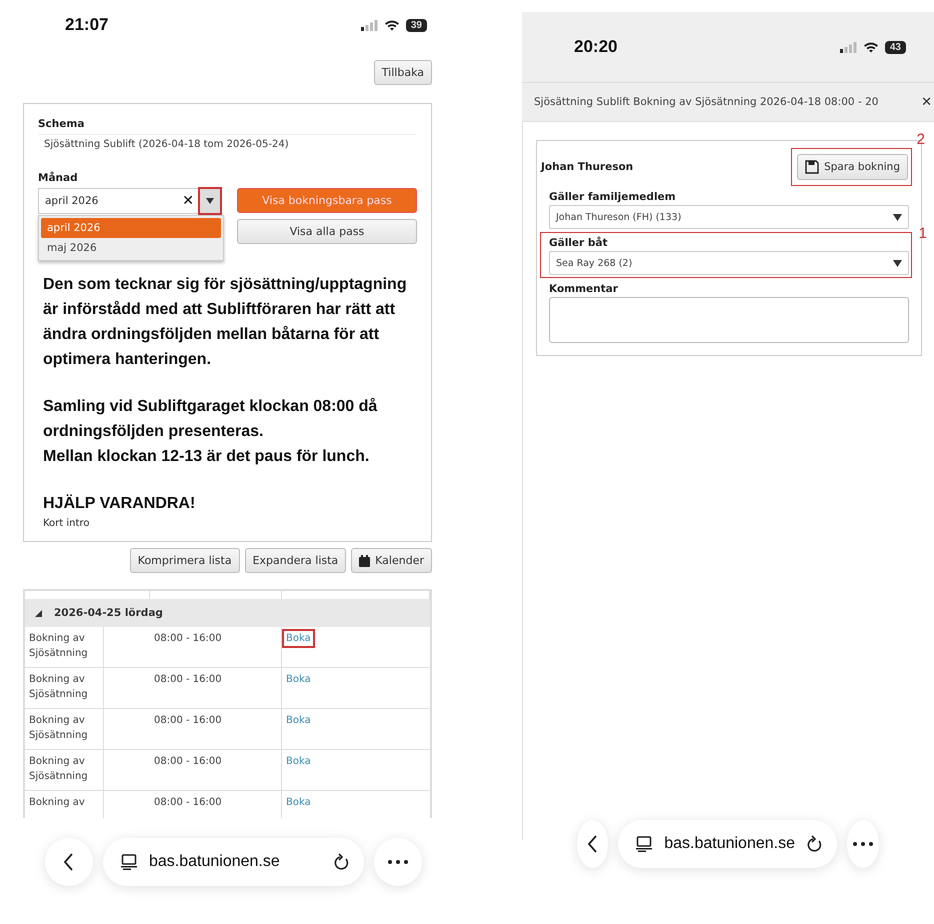 Image resolution: width=934 pixels, height=924 pixels. I want to click on status-time: 20:20, so click(596, 47).